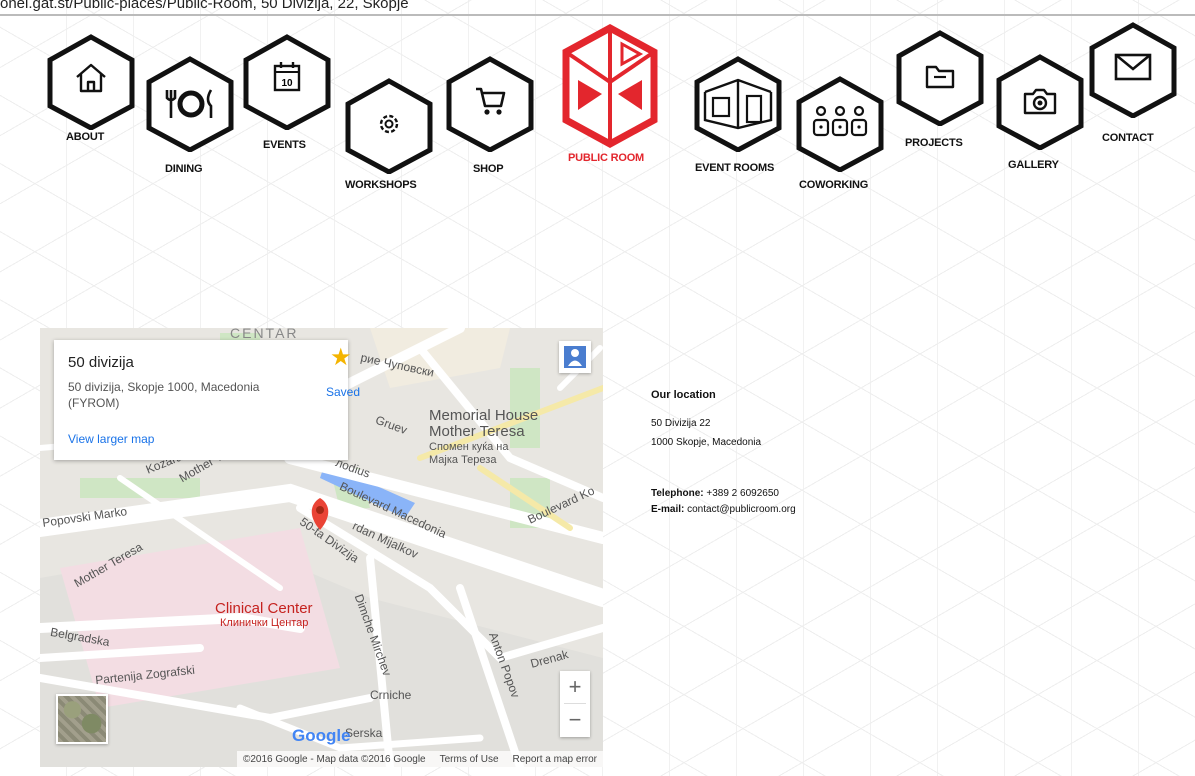  Describe the element at coordinates (681, 423) in the screenshot. I see `address-line: 50 Divizija 22` at that location.